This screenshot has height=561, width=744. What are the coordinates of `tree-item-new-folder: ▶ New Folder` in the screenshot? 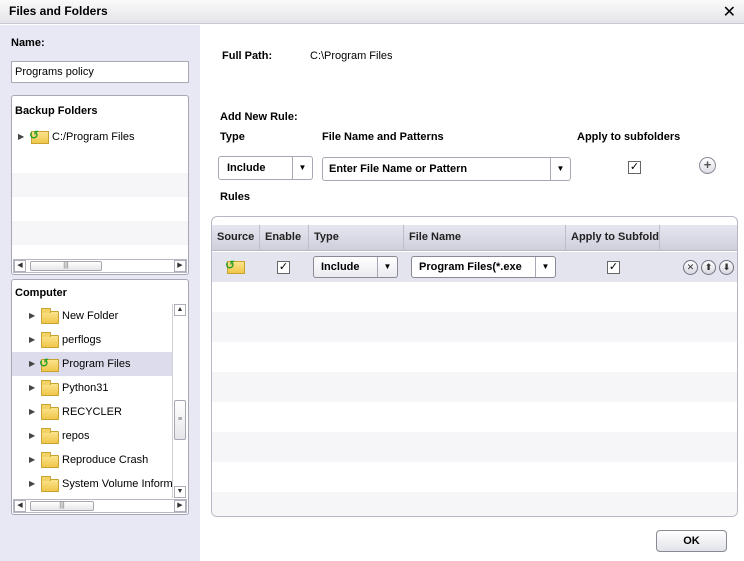 It's located at (92, 316).